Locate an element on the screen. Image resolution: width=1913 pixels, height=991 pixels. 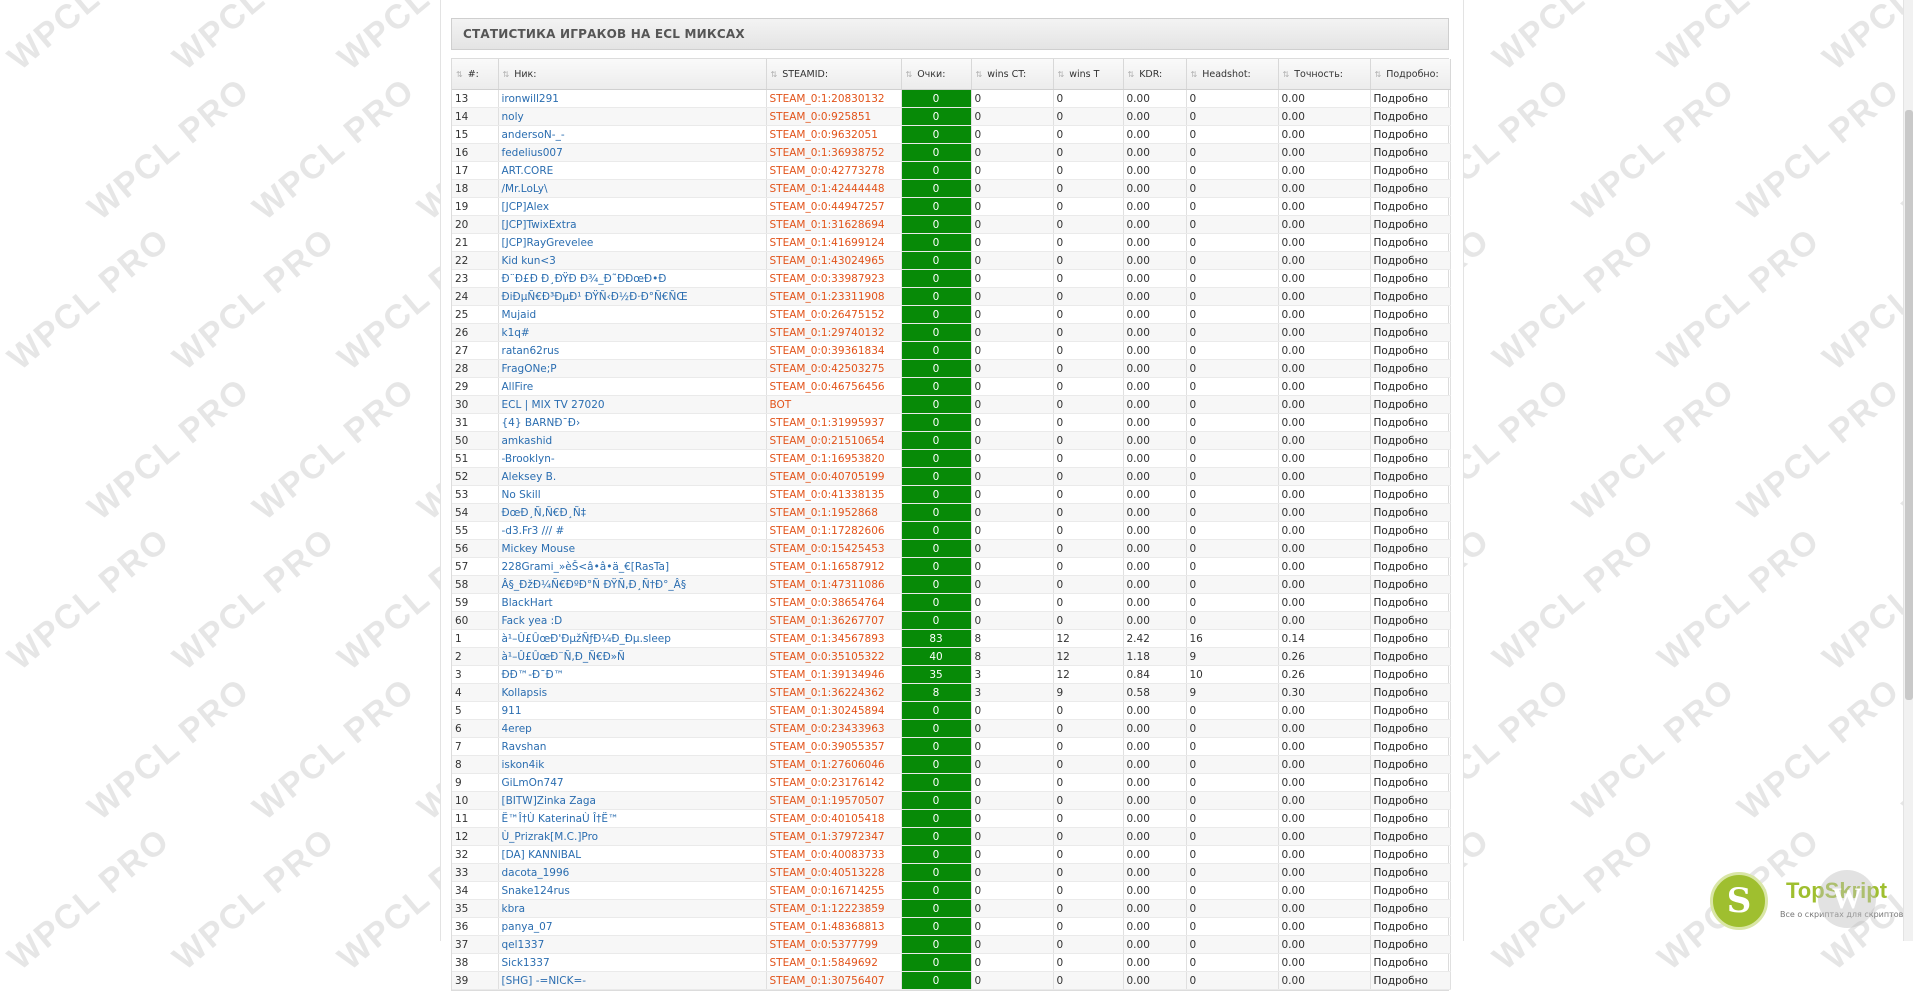
nick-link: ÐœÐ¸Ñ‚Ñ€Ð¸Ñ‡ is located at coordinates (632, 512).